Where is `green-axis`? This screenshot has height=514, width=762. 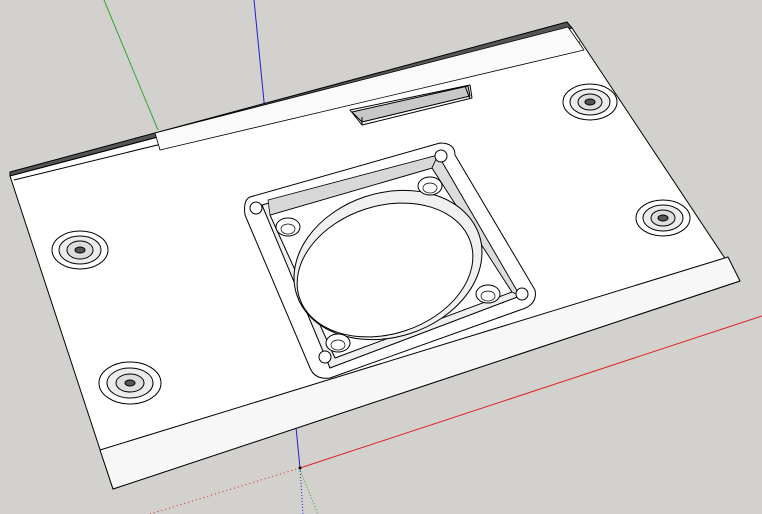
green-axis is located at coordinates (131, 65).